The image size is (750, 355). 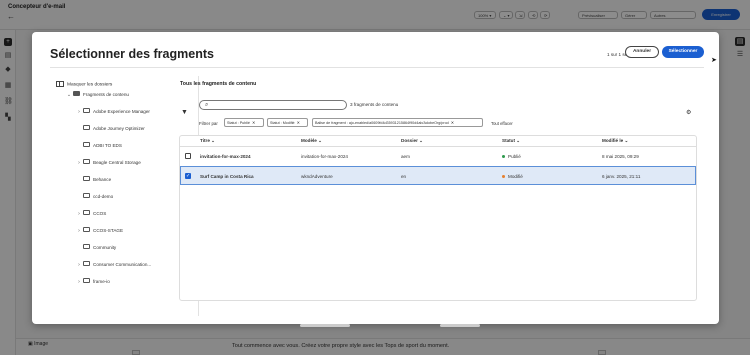 I want to click on clear-all-link: Tout effacer, so click(x=502, y=123).